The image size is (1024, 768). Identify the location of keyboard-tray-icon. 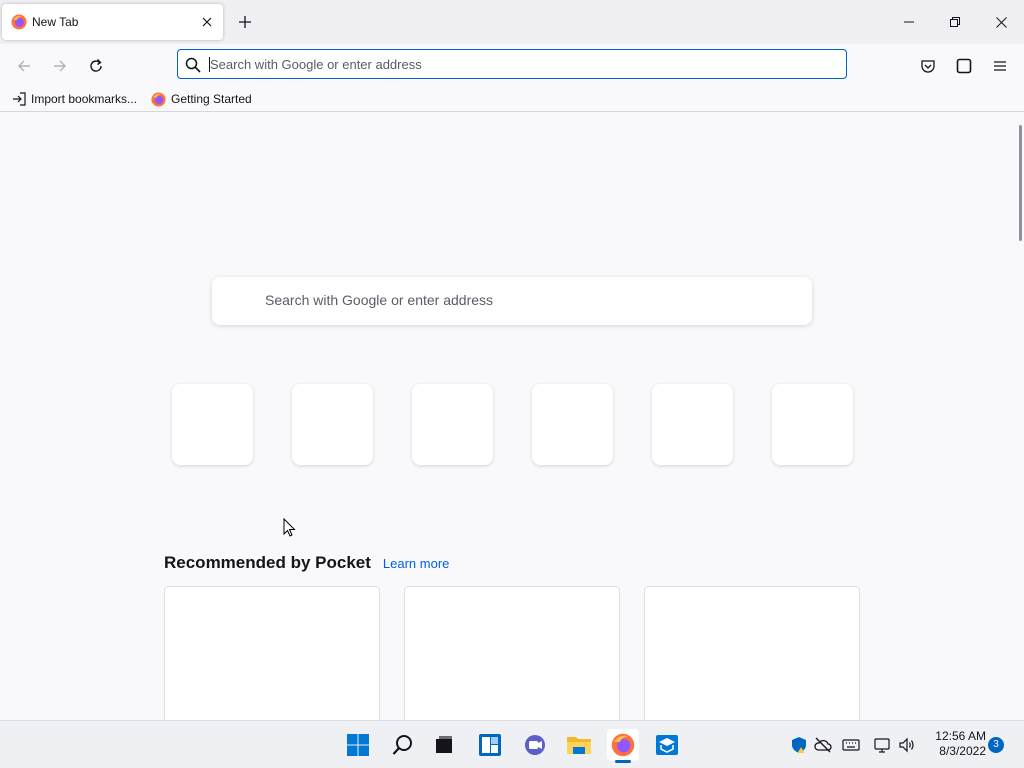
(851, 745).